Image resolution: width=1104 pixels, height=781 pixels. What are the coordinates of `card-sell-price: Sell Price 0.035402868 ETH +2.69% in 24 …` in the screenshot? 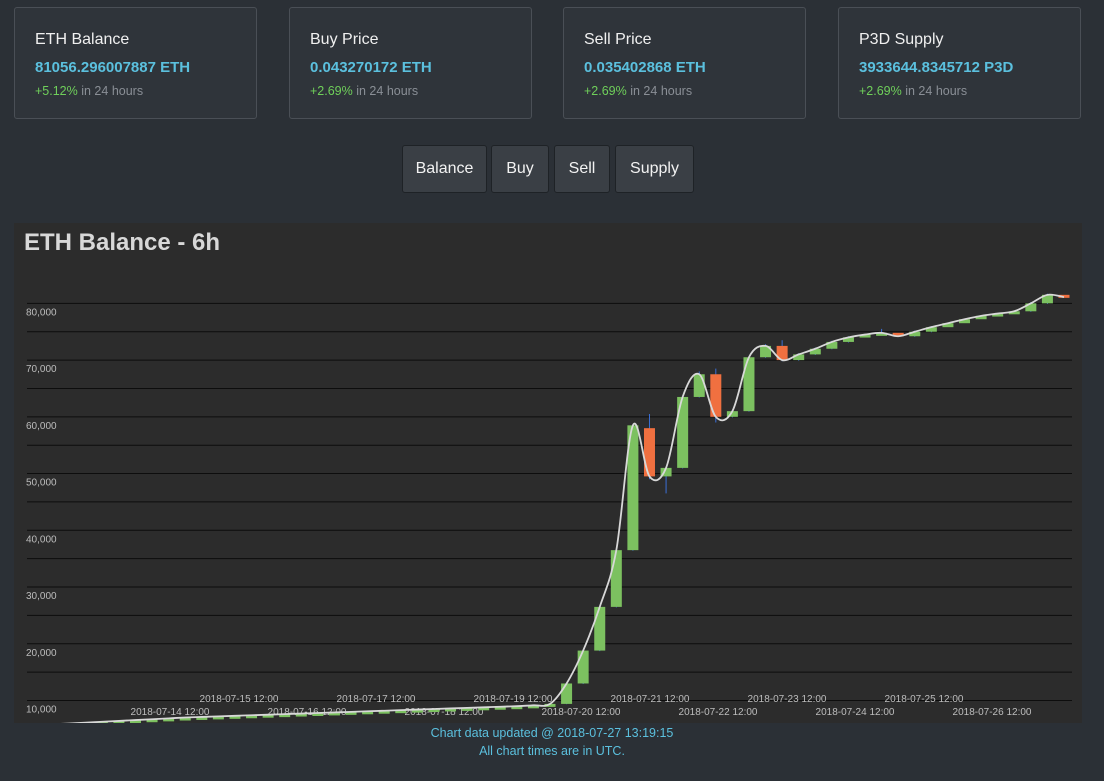 It's located at (684, 63).